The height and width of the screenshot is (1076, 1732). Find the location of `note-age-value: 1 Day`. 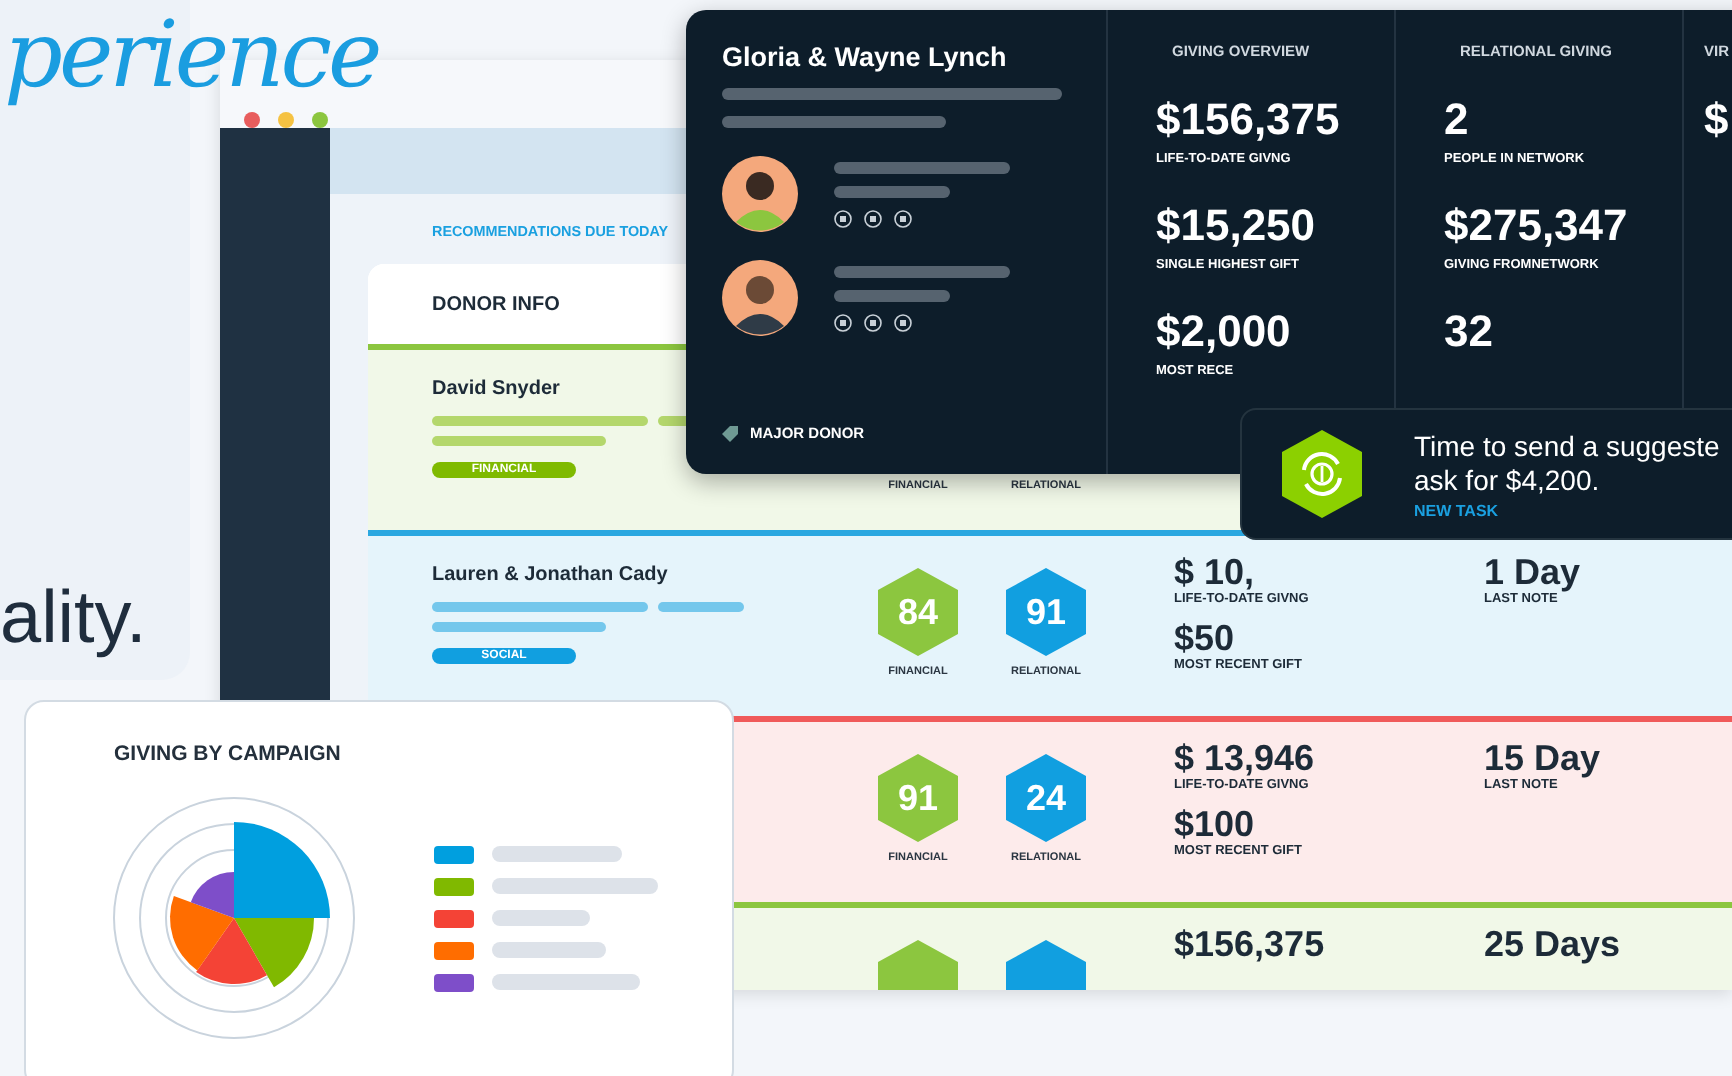

note-age-value: 1 Day is located at coordinates (1533, 572).